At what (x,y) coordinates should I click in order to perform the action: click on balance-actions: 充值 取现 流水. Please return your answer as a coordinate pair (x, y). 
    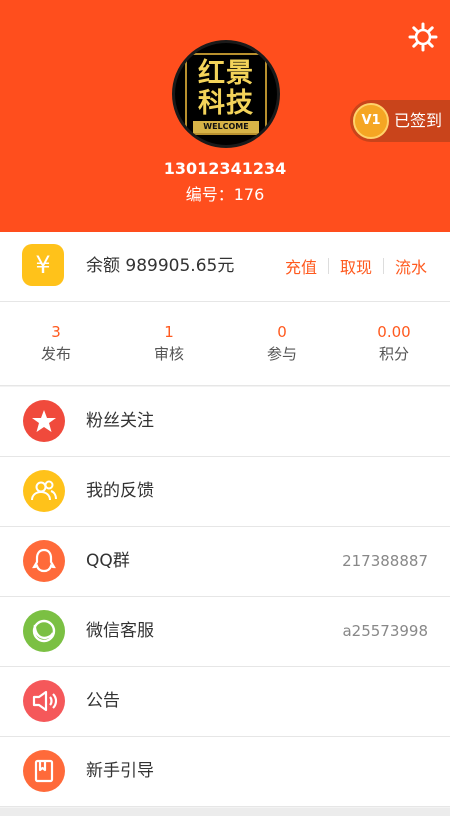
    Looking at the image, I should click on (356, 266).